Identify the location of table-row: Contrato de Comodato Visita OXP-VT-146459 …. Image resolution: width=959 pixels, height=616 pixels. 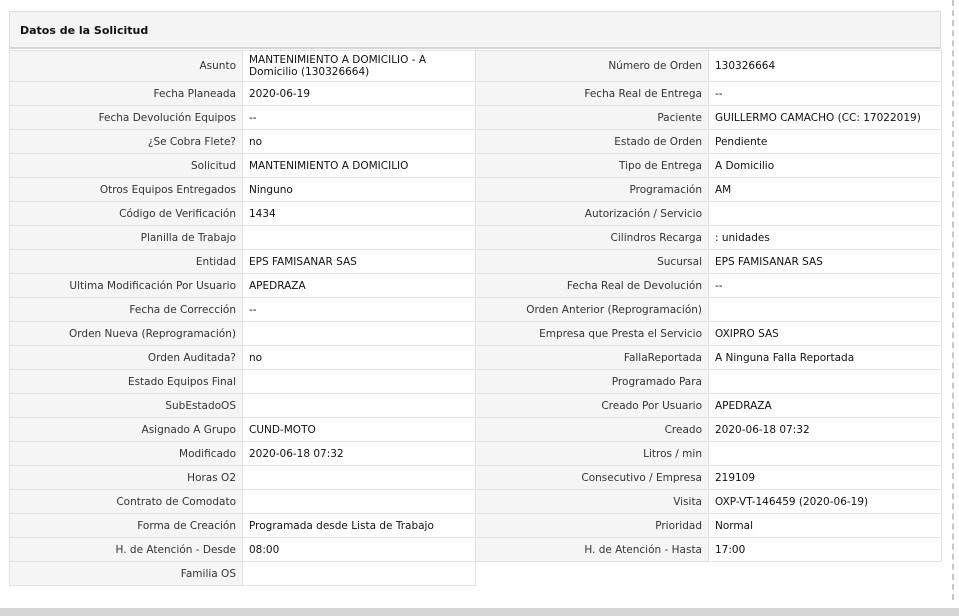
(475, 501).